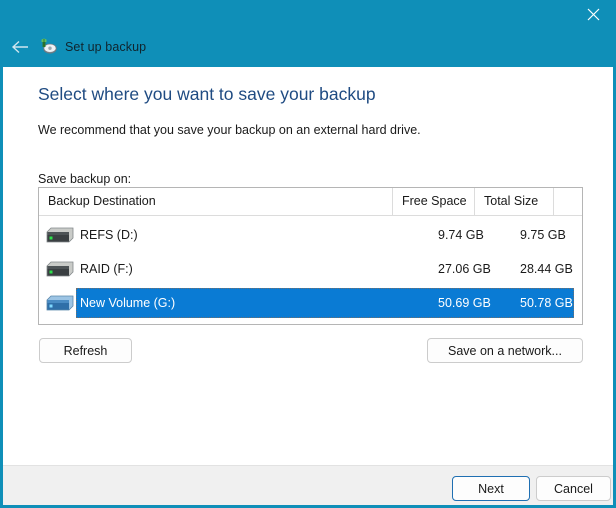 Image resolution: width=616 pixels, height=508 pixels. I want to click on refresh-button: Refresh, so click(85, 350).